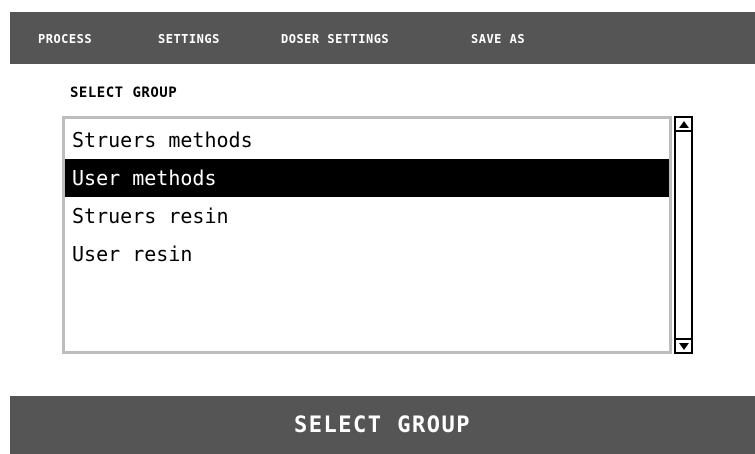 This screenshot has width=755, height=454. I want to click on menu-item-settings: SETTINGS, so click(189, 39).